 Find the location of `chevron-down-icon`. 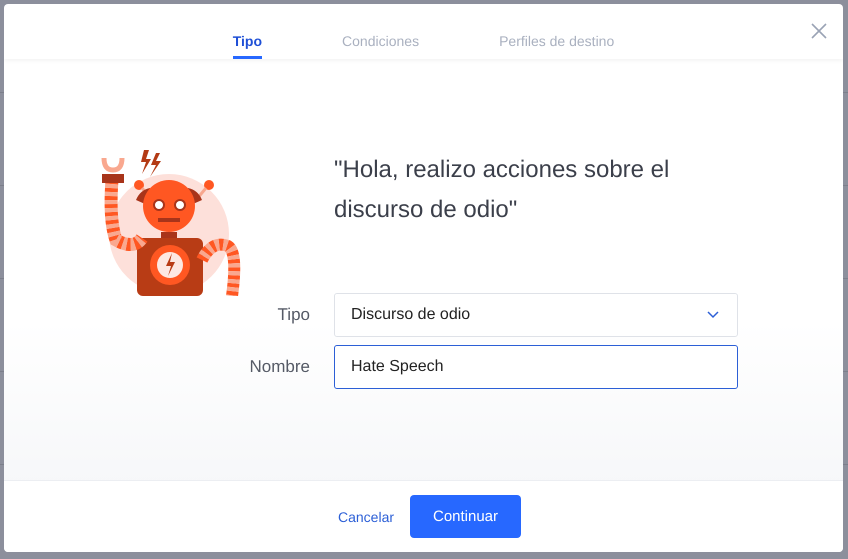

chevron-down-icon is located at coordinates (713, 315).